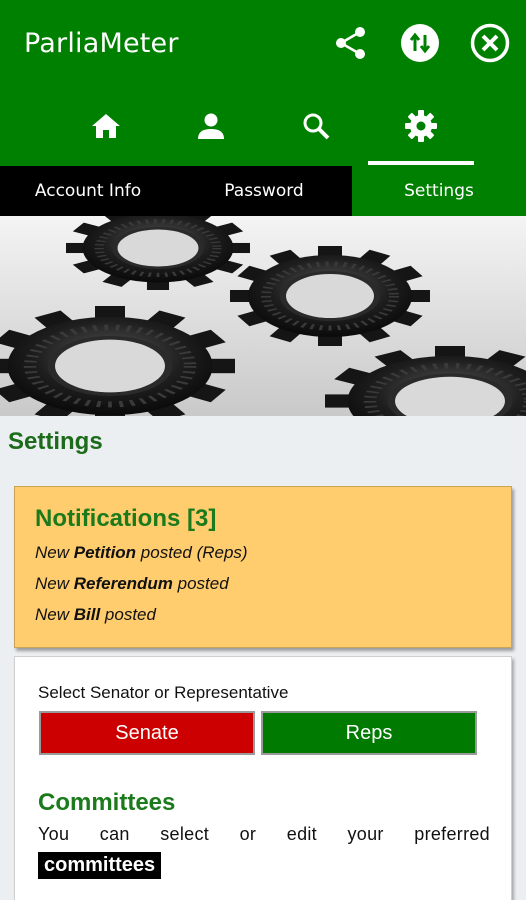 This screenshot has width=526, height=900. Describe the element at coordinates (95, 615) in the screenshot. I see `notification-item: New Bill posted` at that location.